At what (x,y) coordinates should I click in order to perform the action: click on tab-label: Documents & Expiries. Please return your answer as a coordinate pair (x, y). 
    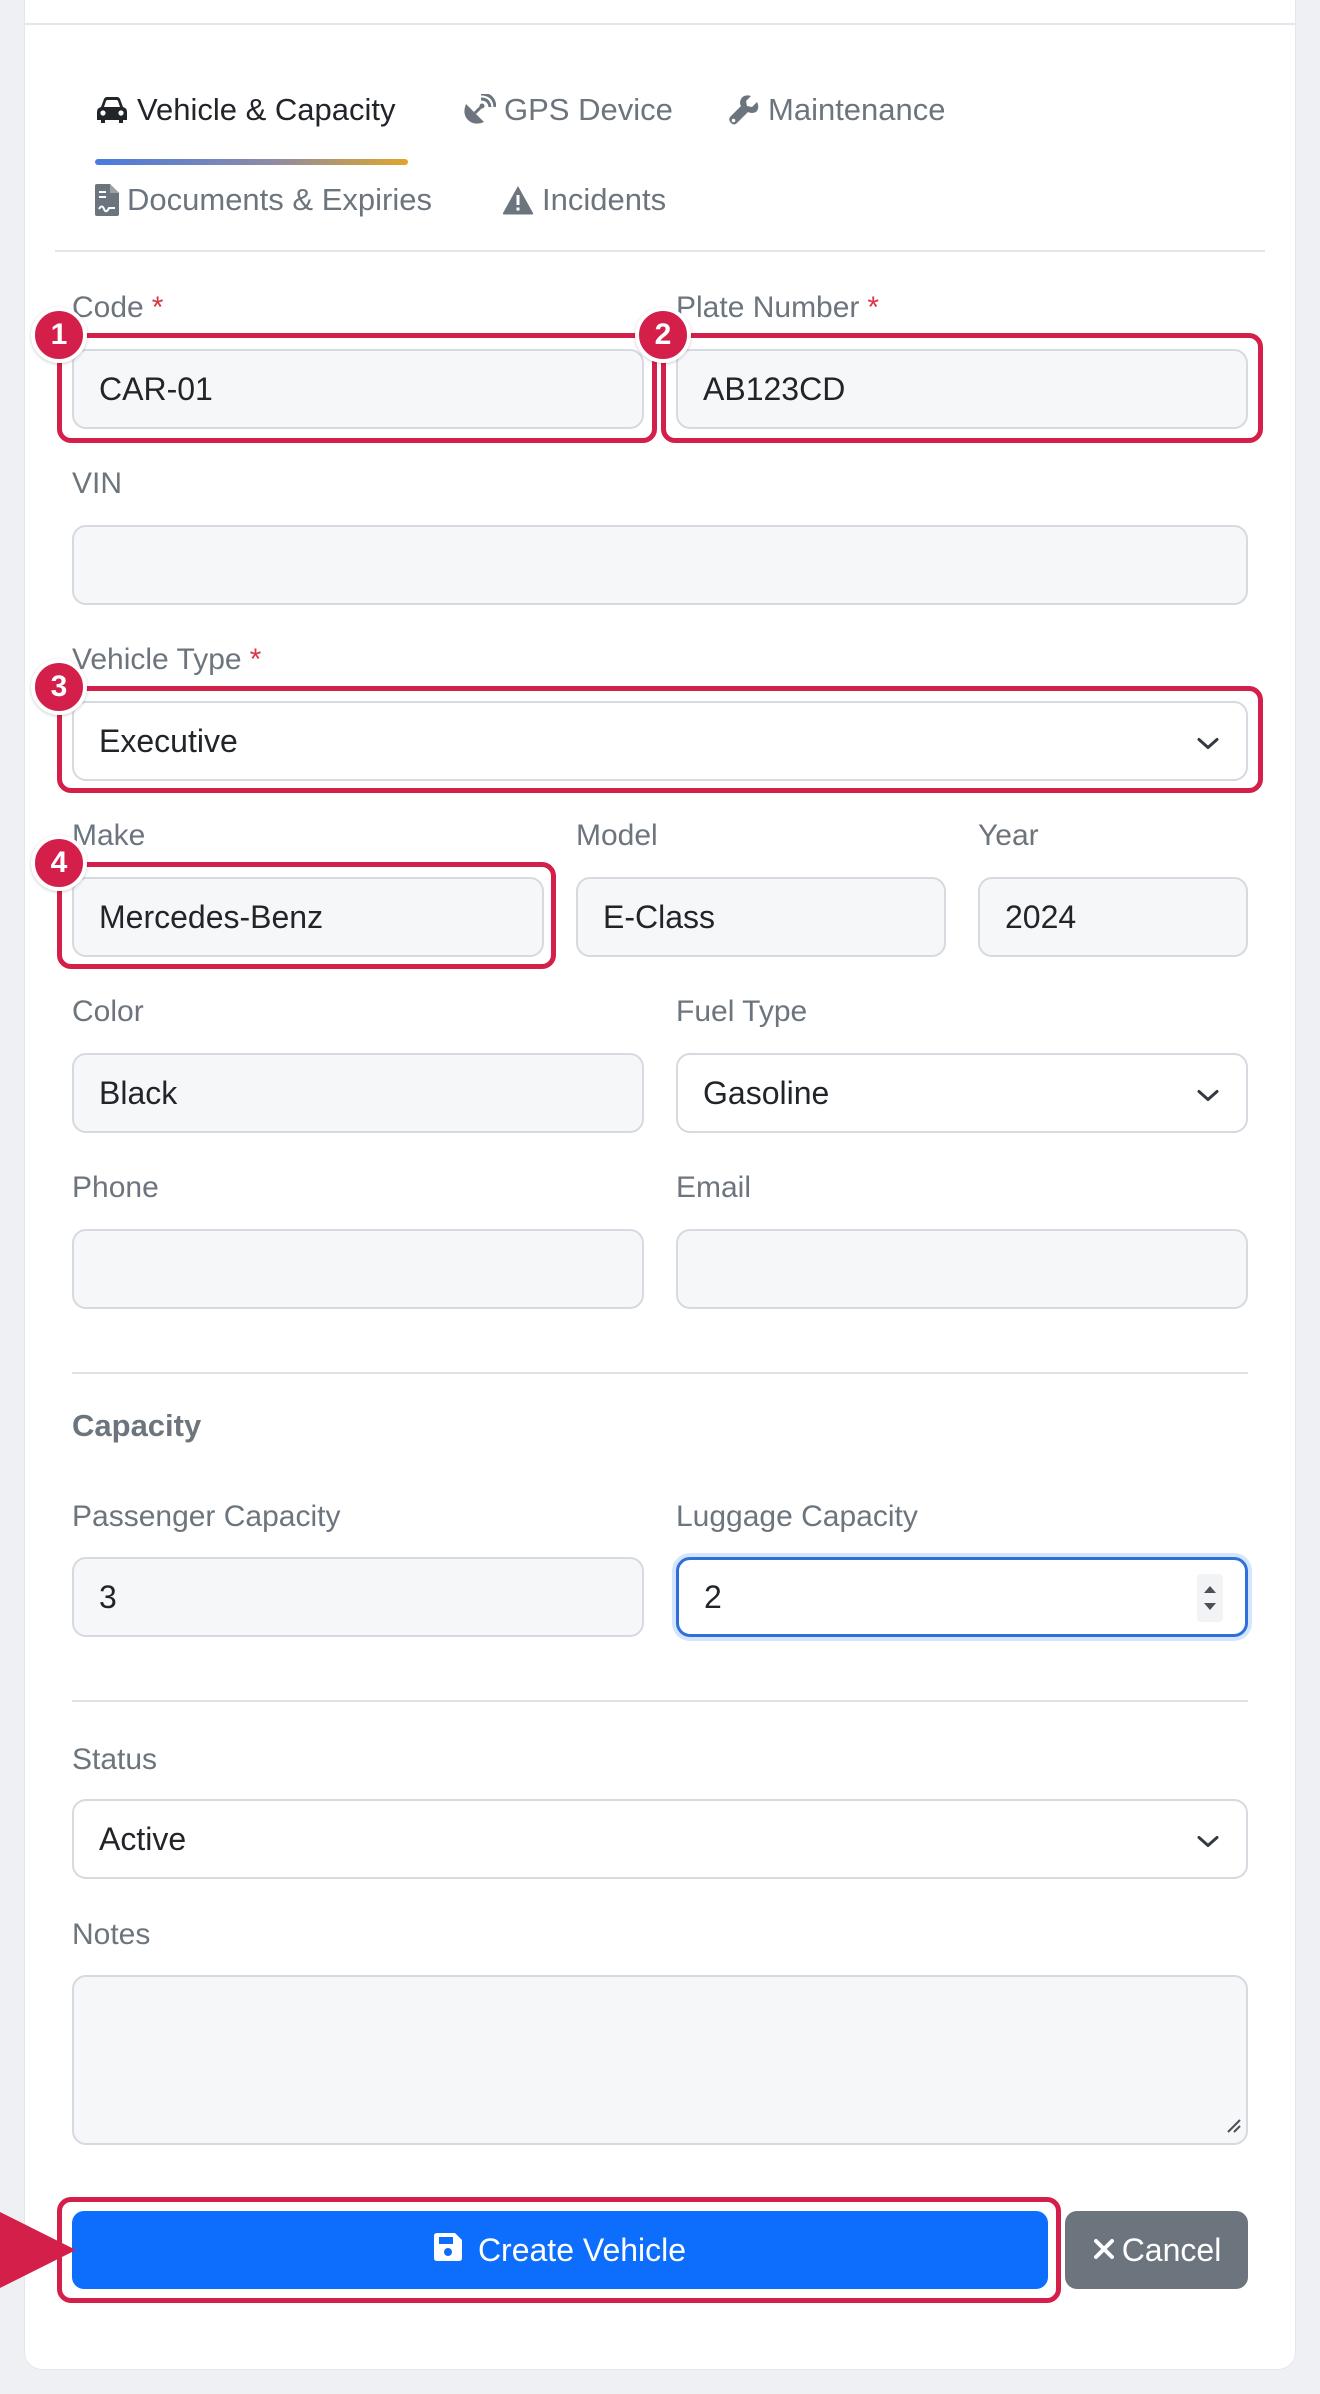
    Looking at the image, I should click on (279, 199).